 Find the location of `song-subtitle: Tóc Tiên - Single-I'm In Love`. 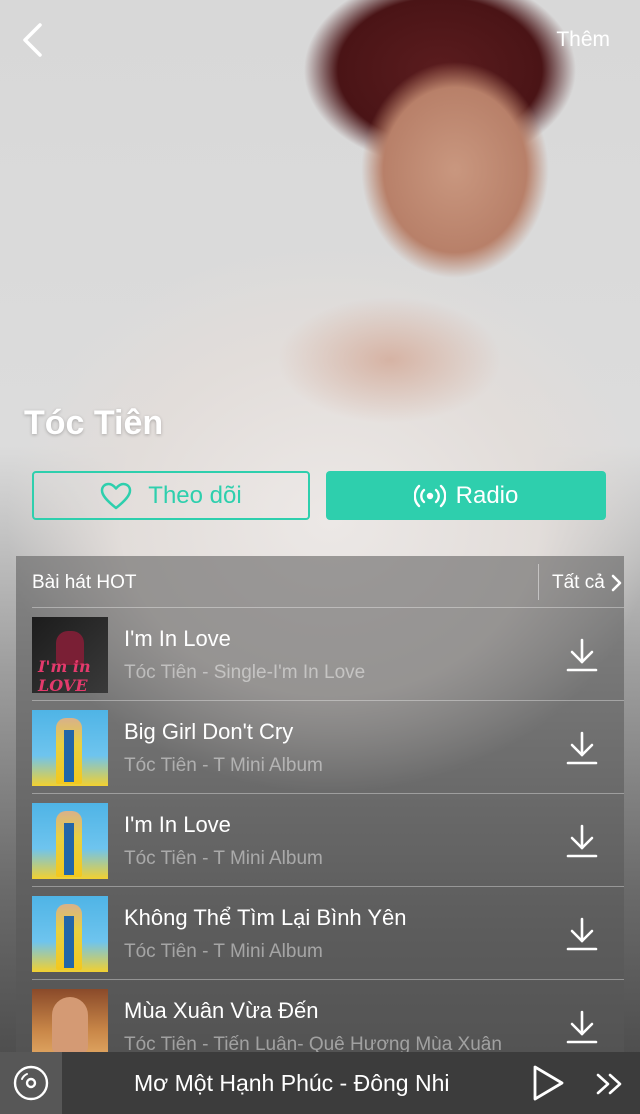

song-subtitle: Tóc Tiên - Single-I'm In Love is located at coordinates (245, 672).